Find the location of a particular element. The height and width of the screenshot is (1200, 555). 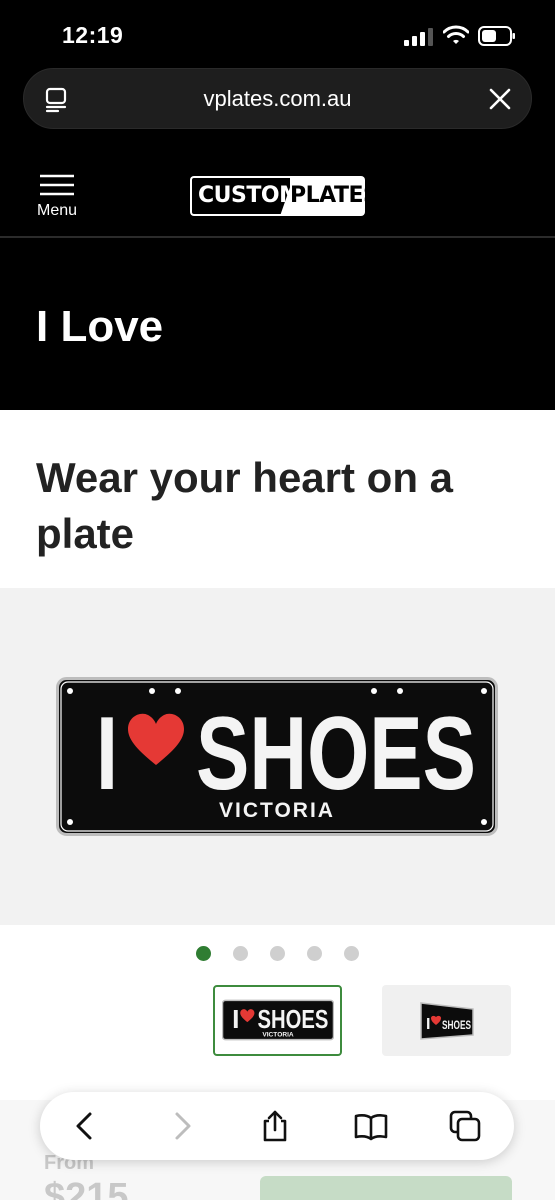

hamburger-menu-icon is located at coordinates (57, 185).